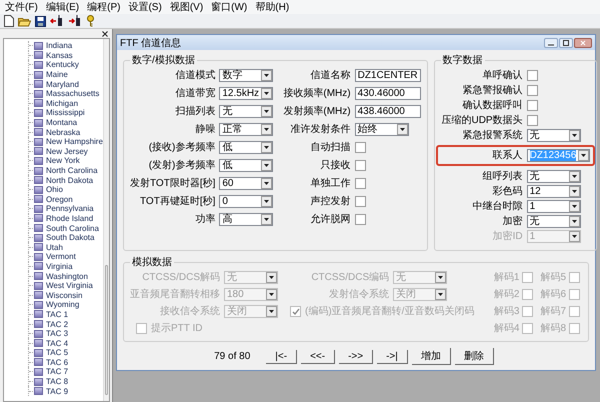 This screenshot has height=402, width=600. I want to click on text-field: DZ1CENTER, so click(387, 75).